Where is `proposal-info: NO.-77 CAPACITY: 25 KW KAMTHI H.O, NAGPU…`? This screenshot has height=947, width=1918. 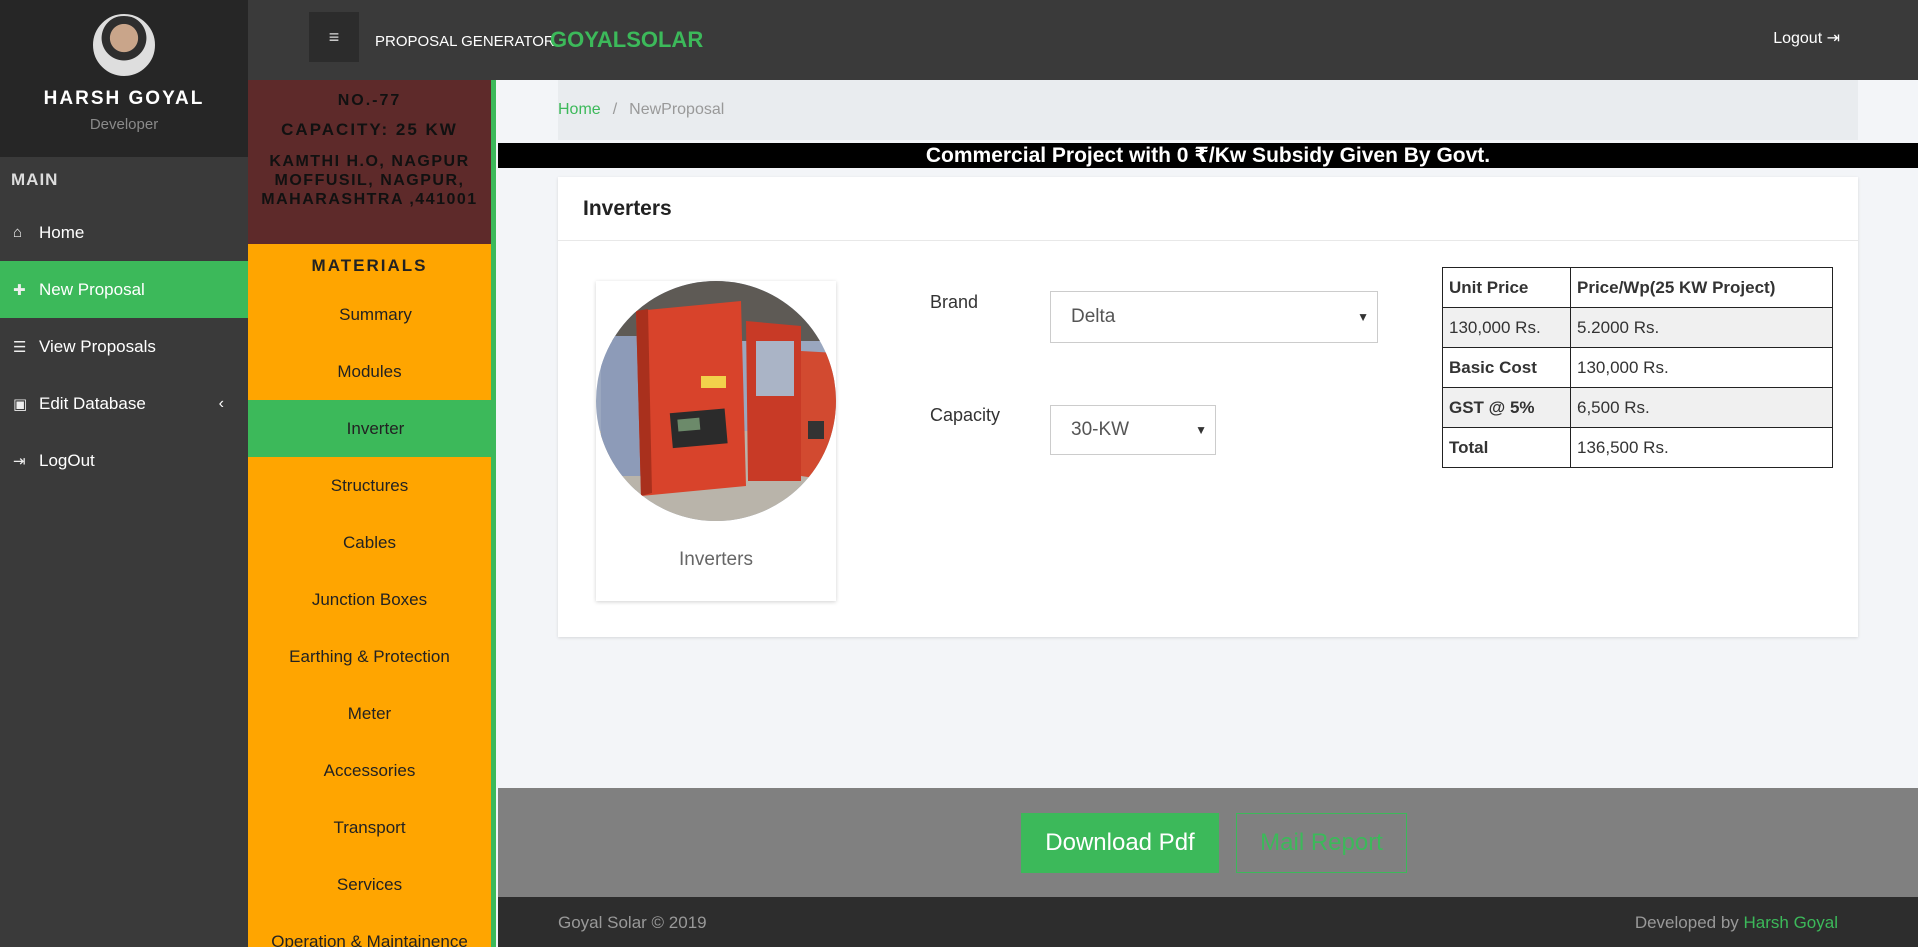
proposal-info: NO.-77 CAPACITY: 25 KW KAMTHI H.O, NAGPU… is located at coordinates (369, 162).